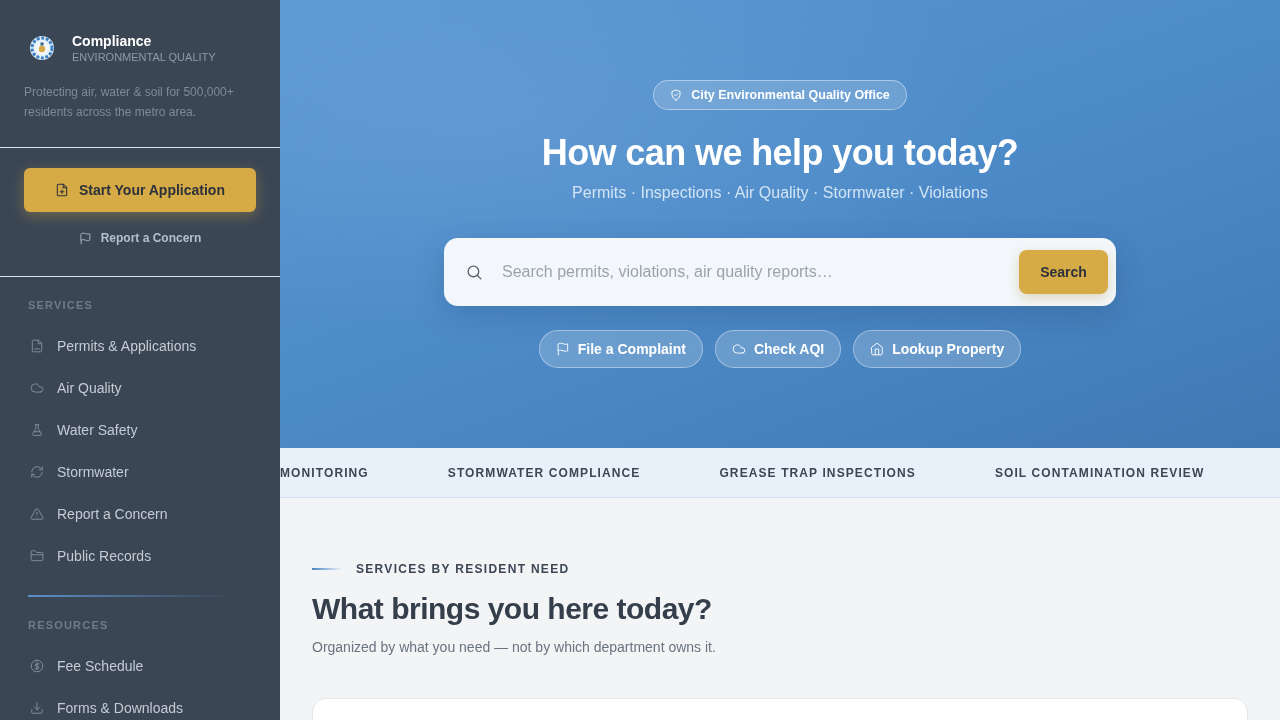 The height and width of the screenshot is (720, 1280). Describe the element at coordinates (544, 472) in the screenshot. I see `ticker-item: STORMWATER COMPLIANCE` at that location.